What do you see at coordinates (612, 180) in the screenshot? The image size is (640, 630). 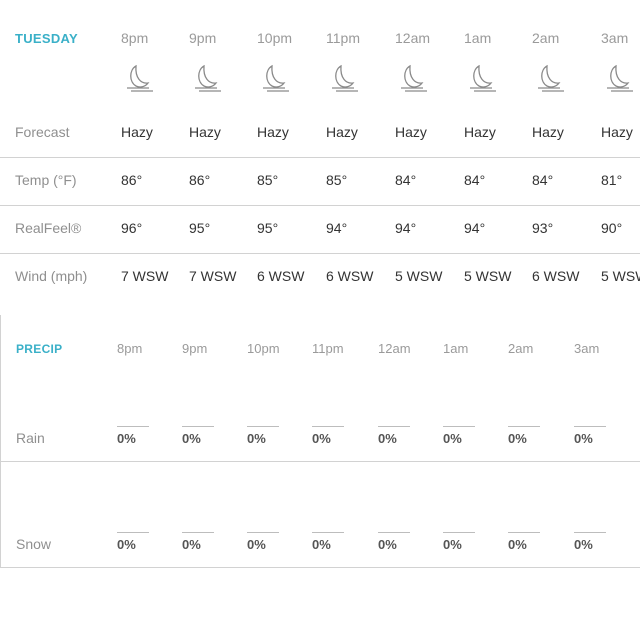 I see `temp-cell: 81°` at bounding box center [612, 180].